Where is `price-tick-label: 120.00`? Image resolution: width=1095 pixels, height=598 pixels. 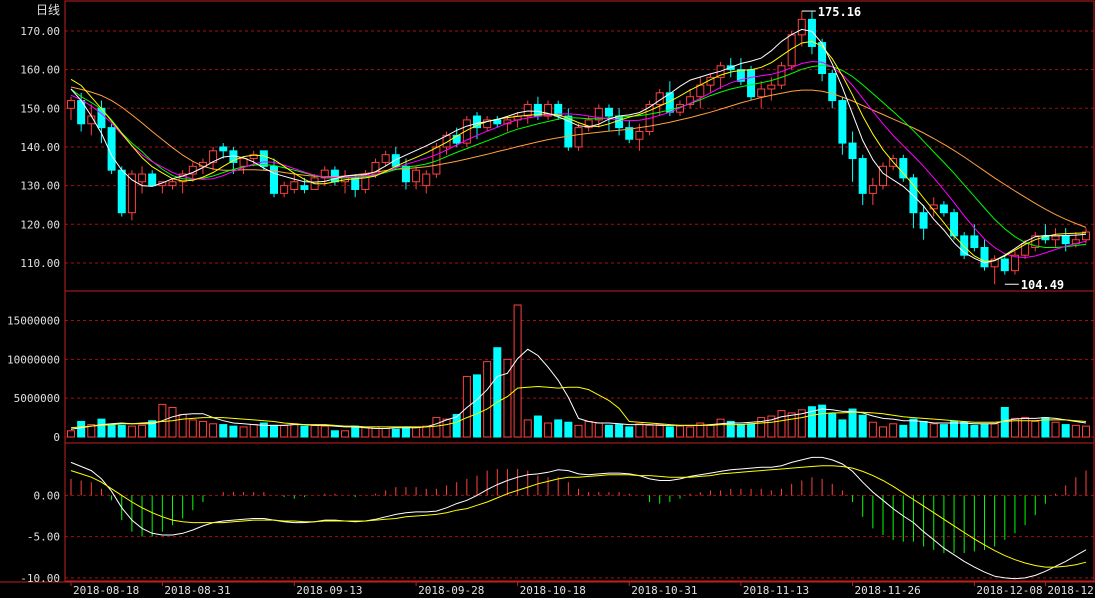 price-tick-label: 120.00 is located at coordinates (40, 224).